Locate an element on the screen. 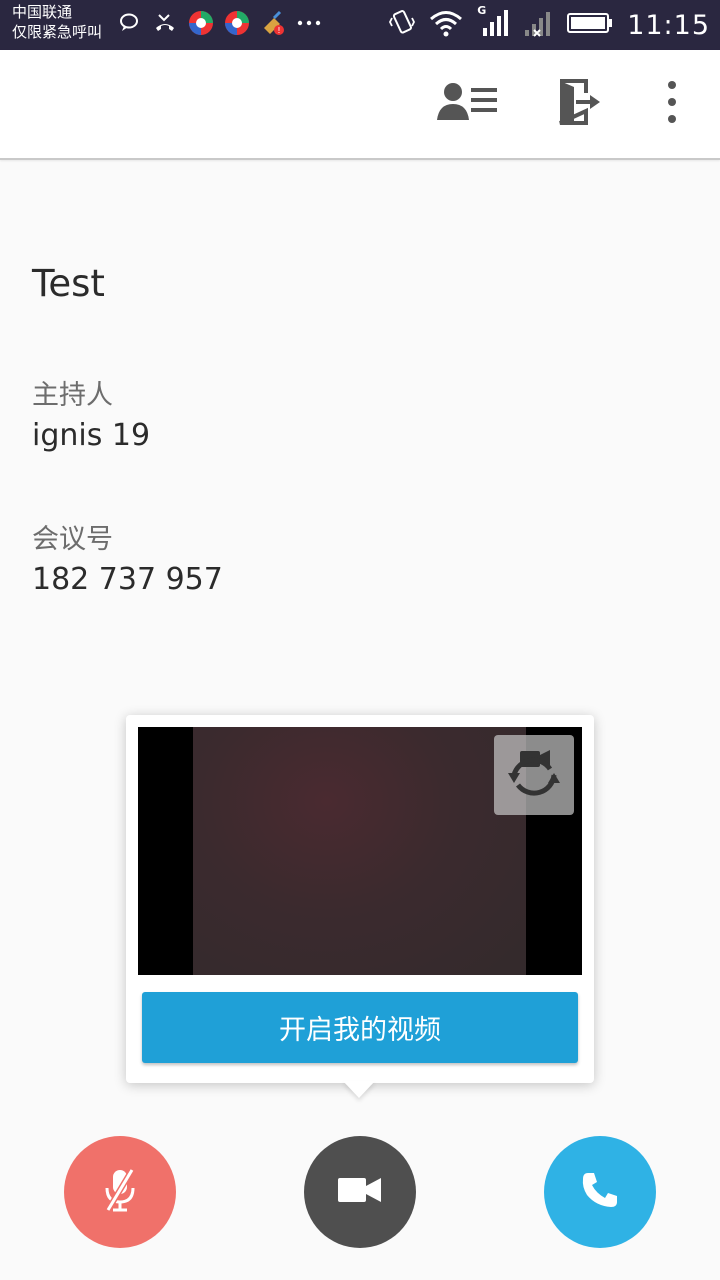 This screenshot has width=720, height=1280. phone-icon is located at coordinates (600, 1192).